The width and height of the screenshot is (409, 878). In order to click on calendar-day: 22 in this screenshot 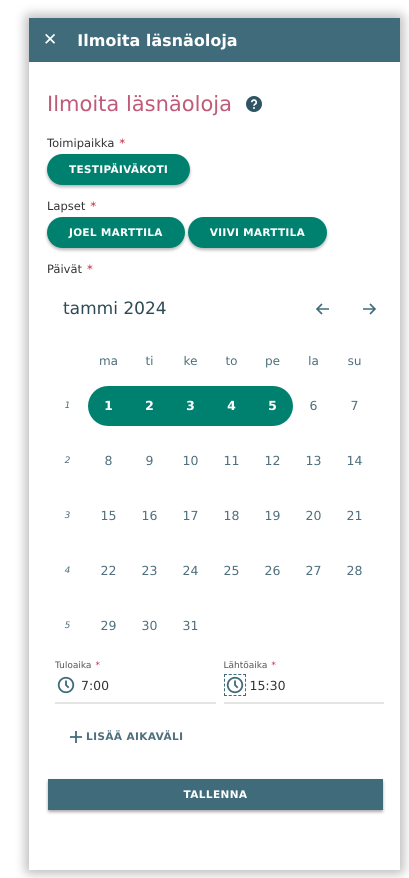, I will do `click(108, 570)`.